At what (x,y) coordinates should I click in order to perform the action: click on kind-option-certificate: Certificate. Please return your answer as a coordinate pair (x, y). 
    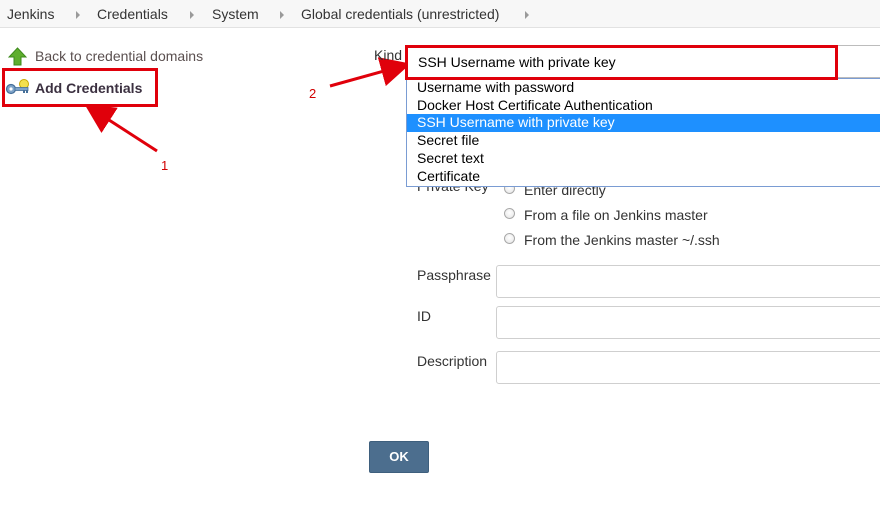
    Looking at the image, I should click on (643, 177).